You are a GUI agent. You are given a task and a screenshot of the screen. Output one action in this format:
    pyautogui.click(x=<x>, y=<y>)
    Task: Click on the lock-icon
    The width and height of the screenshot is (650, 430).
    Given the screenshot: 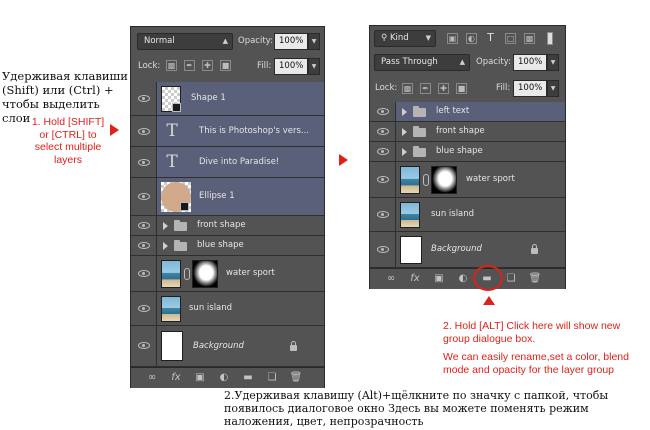 What is the action you would take?
    pyautogui.click(x=534, y=249)
    